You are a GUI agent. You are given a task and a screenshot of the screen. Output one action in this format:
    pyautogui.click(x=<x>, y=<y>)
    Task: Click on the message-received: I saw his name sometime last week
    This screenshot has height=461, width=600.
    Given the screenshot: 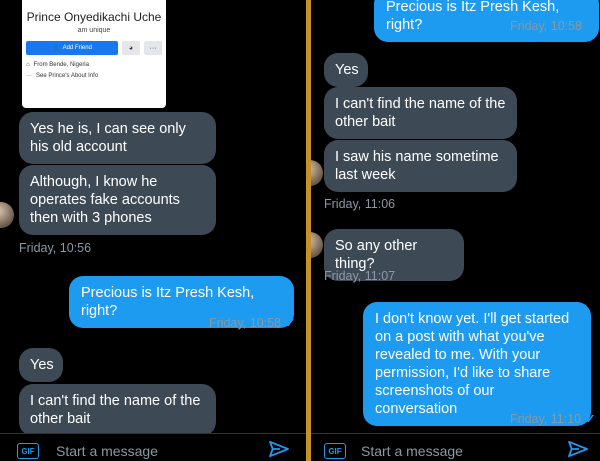 What is the action you would take?
    pyautogui.click(x=420, y=166)
    